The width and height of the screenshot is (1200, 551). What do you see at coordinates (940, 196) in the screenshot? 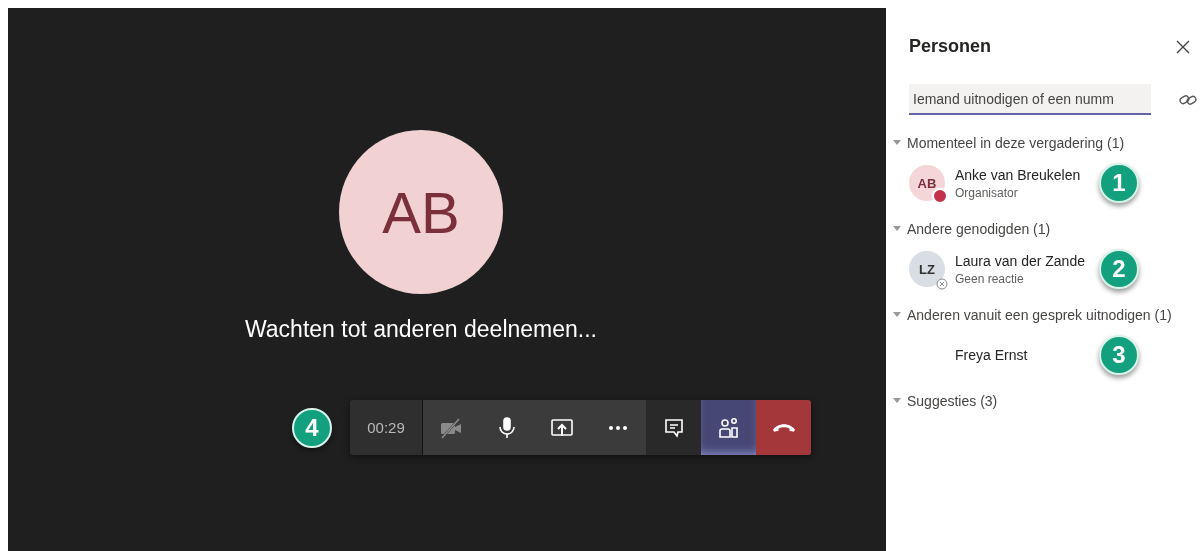
I see `busy-status-dot` at bounding box center [940, 196].